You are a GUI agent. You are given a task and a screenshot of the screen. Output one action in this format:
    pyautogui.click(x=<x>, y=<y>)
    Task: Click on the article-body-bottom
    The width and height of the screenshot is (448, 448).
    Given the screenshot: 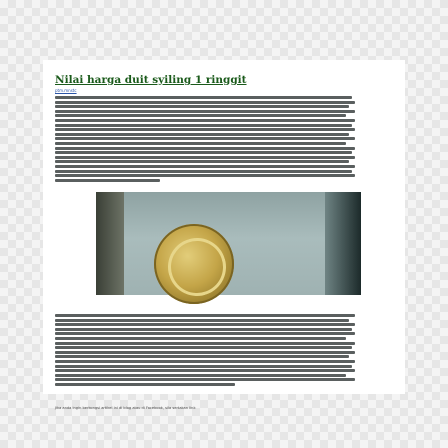 What is the action you would take?
    pyautogui.click(x=205, y=351)
    